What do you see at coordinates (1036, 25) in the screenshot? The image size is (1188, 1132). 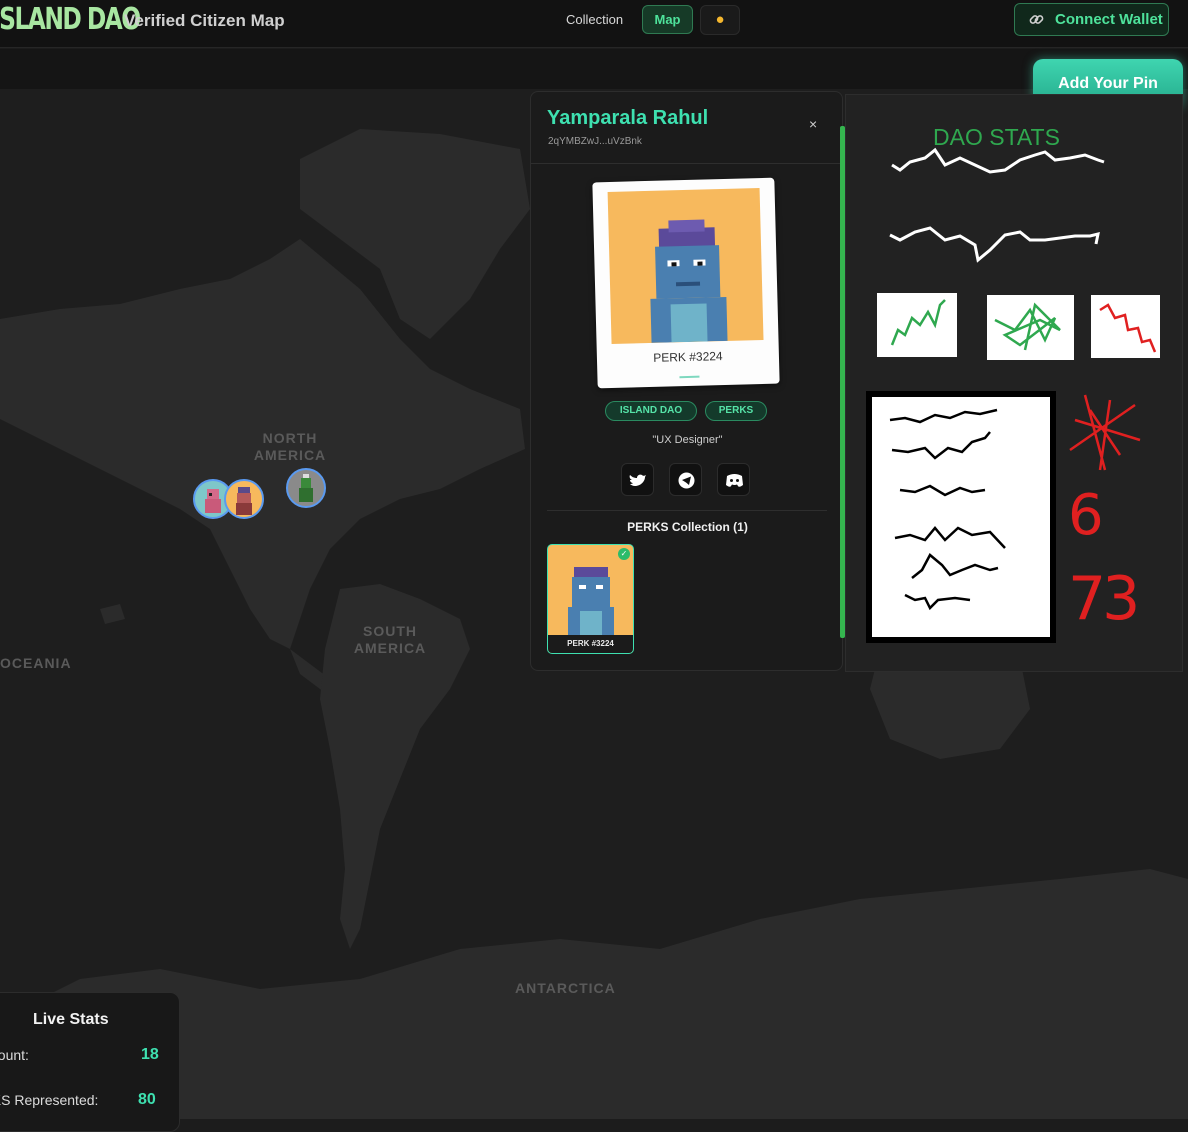 I see `link-icon` at bounding box center [1036, 25].